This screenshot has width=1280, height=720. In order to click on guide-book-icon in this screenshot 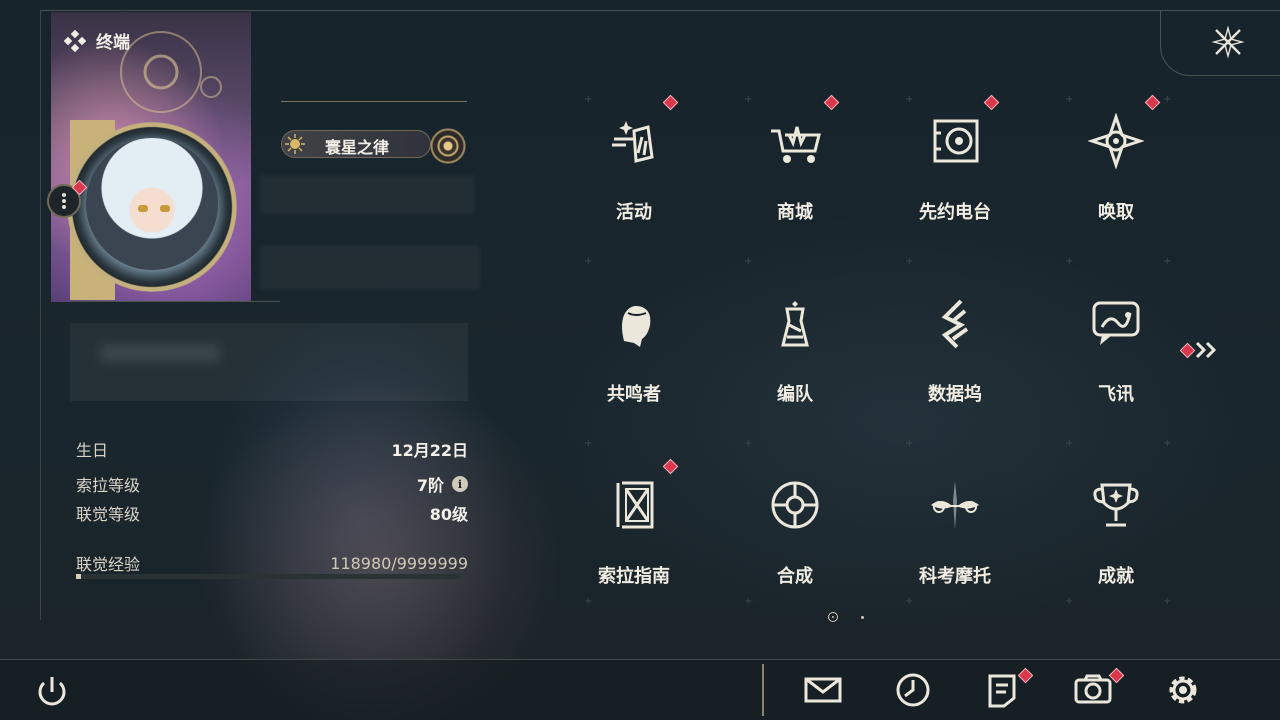, I will do `click(635, 505)`.